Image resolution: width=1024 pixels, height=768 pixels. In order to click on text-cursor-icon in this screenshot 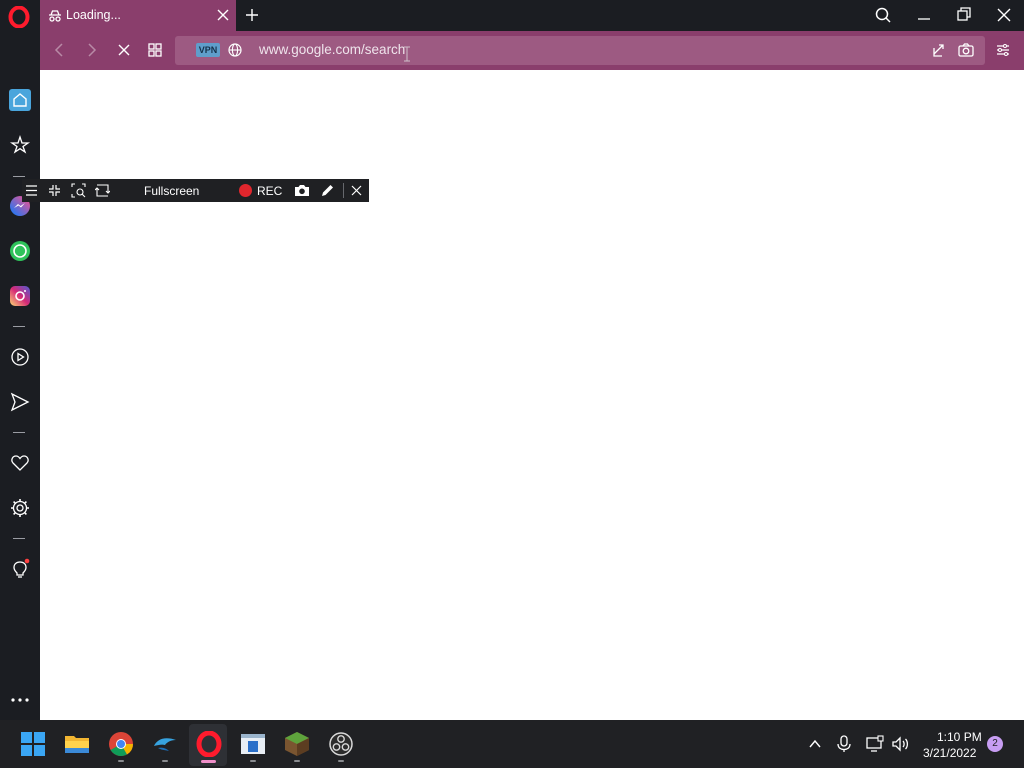, I will do `click(407, 54)`.